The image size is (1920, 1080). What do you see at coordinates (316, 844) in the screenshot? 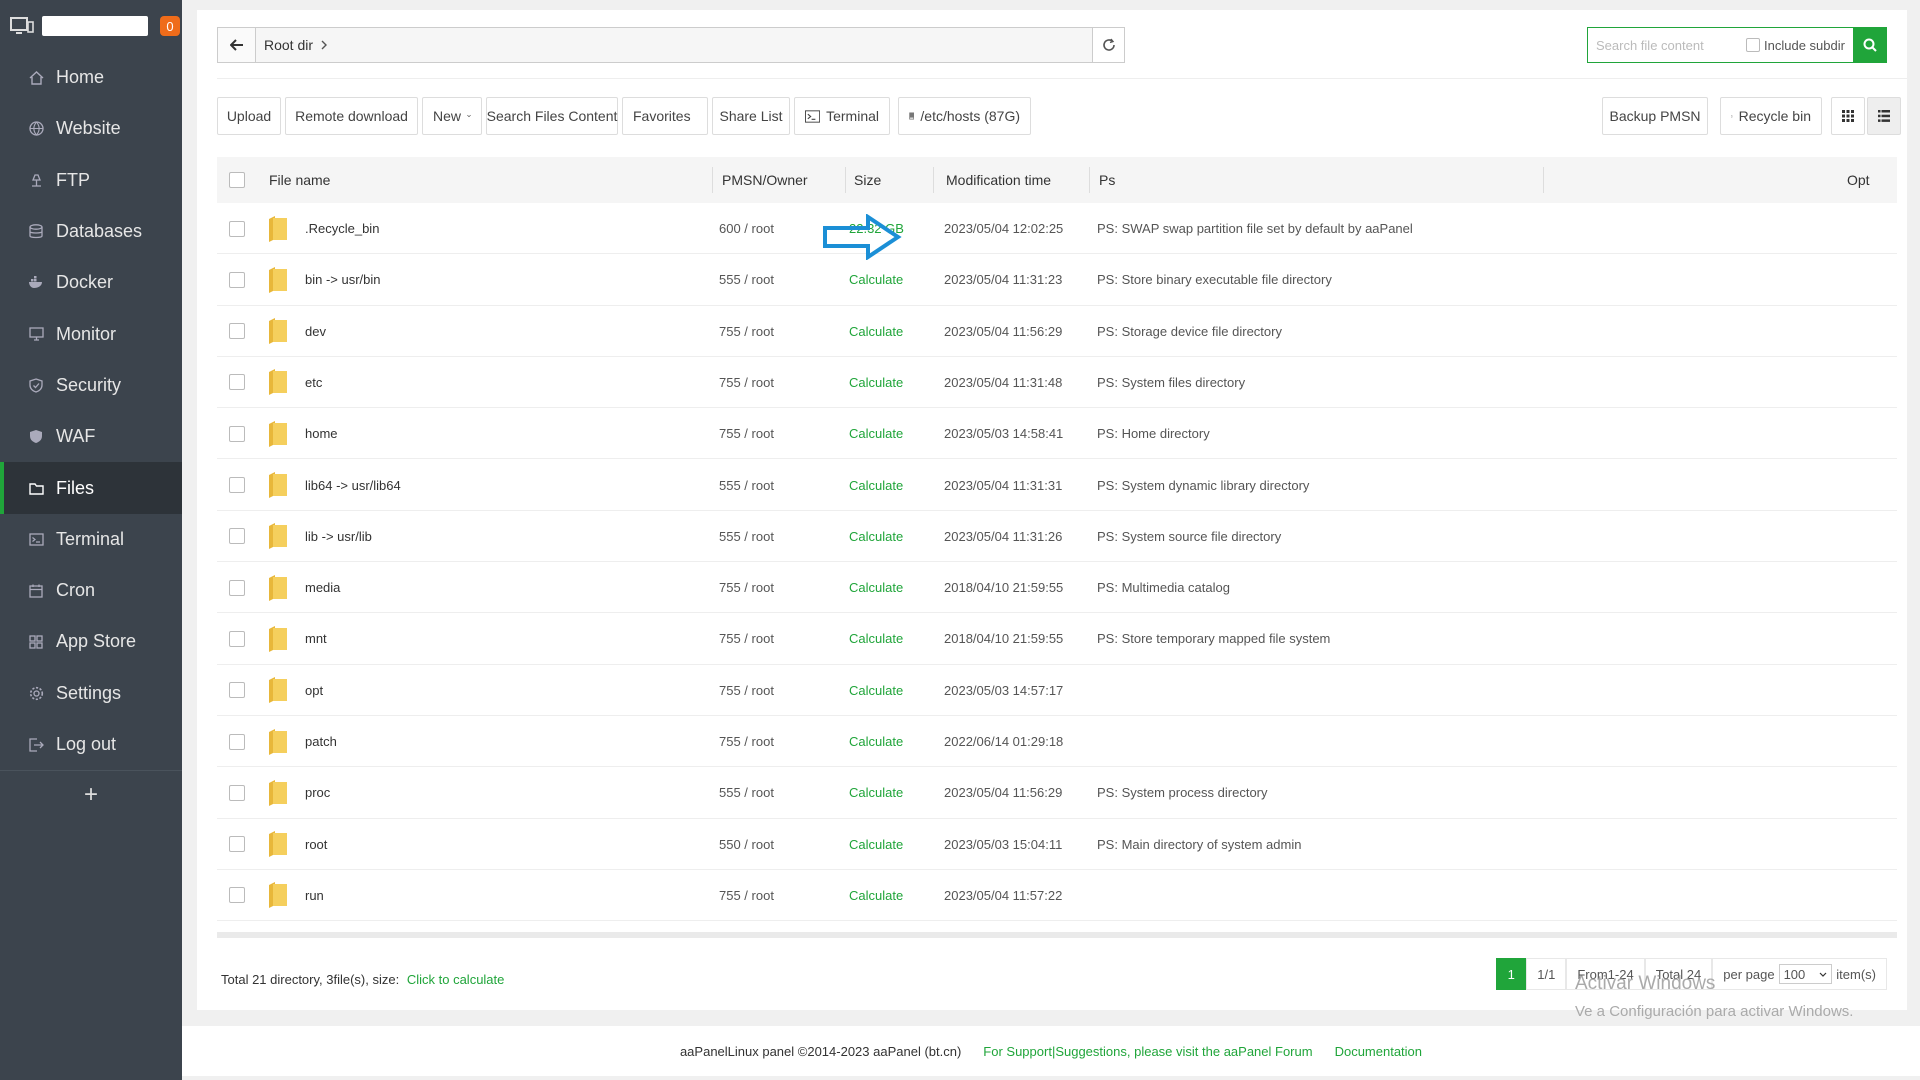
I see `file-name: root` at bounding box center [316, 844].